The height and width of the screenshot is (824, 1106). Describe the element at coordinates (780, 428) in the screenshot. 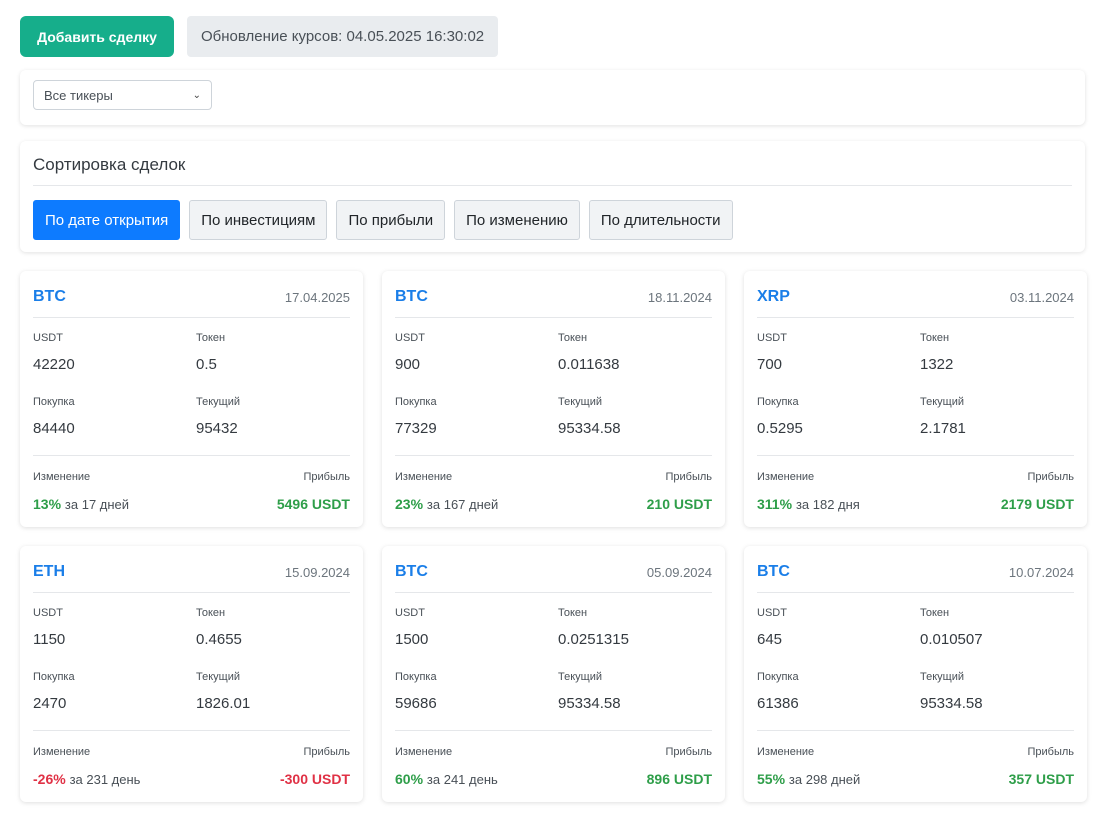

I see `buy-value: 0.5295` at that location.